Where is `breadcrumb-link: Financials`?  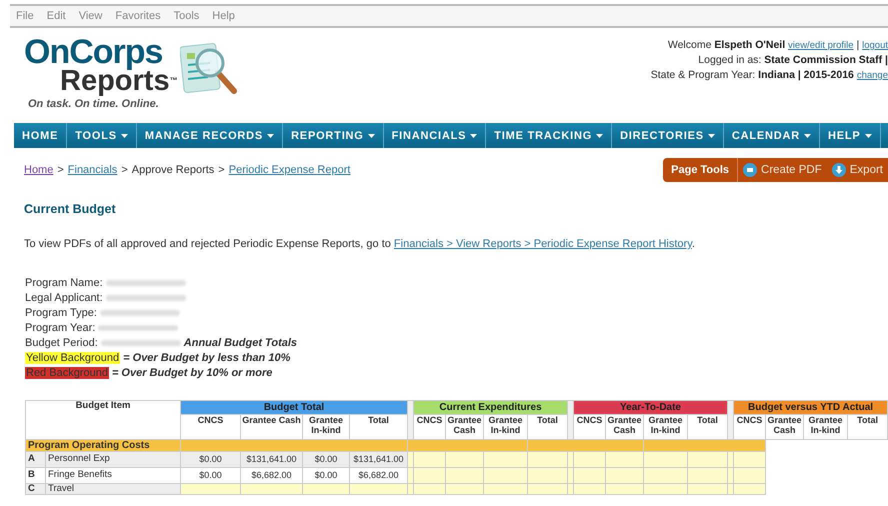
breadcrumb-link: Financials is located at coordinates (93, 170).